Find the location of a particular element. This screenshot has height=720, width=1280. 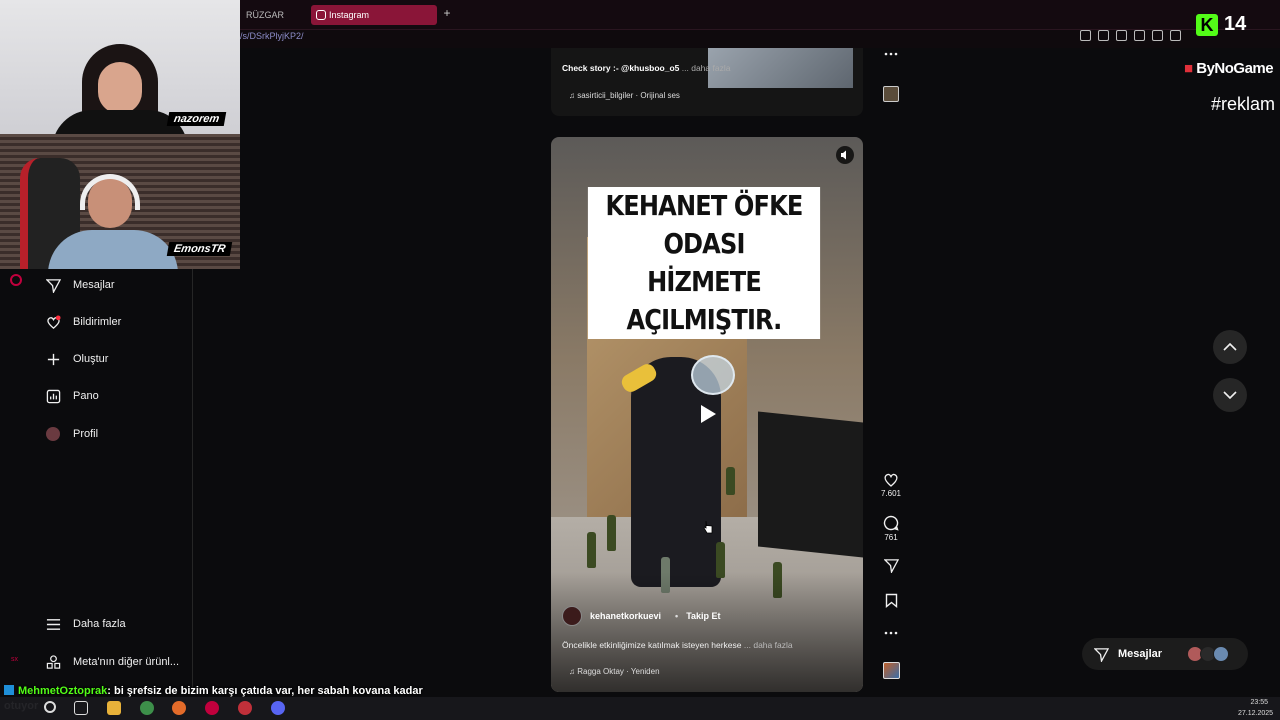

share-button is located at coordinates (891, 566).